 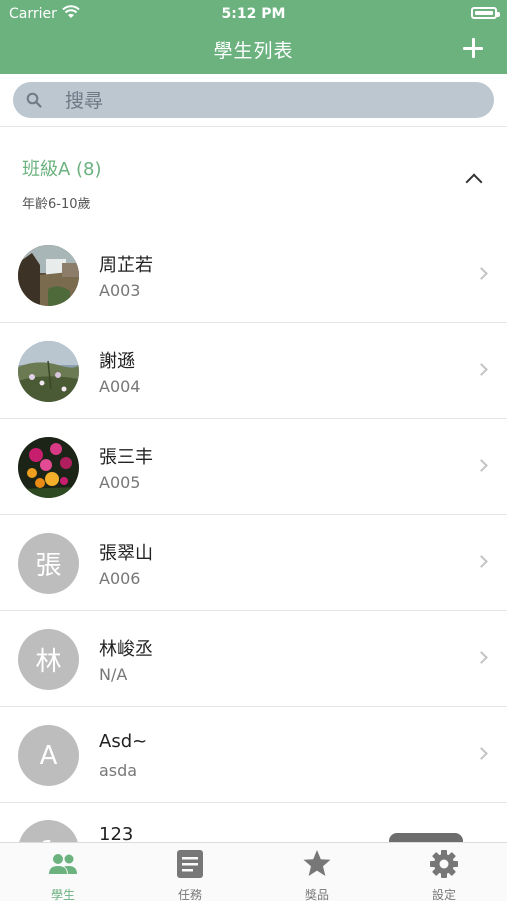 I want to click on tab-tasks: 任務, so click(x=190, y=872).